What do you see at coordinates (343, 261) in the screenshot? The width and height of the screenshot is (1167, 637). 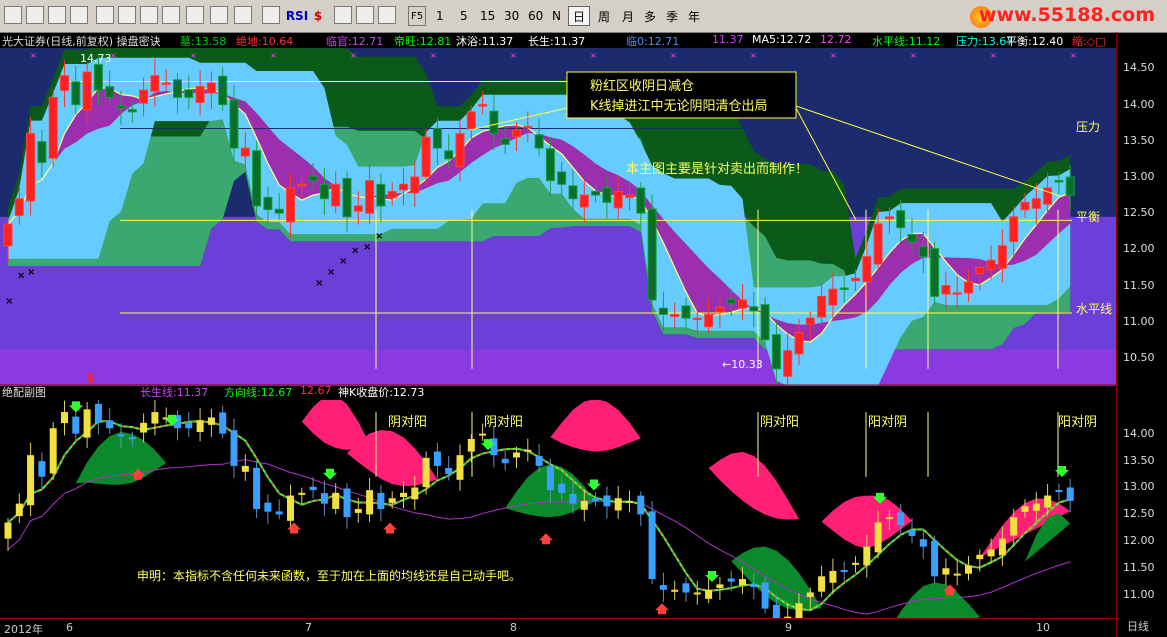 I see `x-marker-5: ×` at bounding box center [343, 261].